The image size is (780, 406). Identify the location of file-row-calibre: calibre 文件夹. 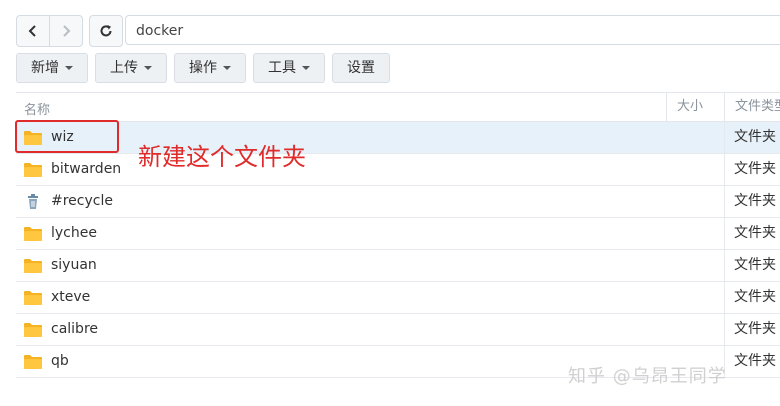
(398, 330).